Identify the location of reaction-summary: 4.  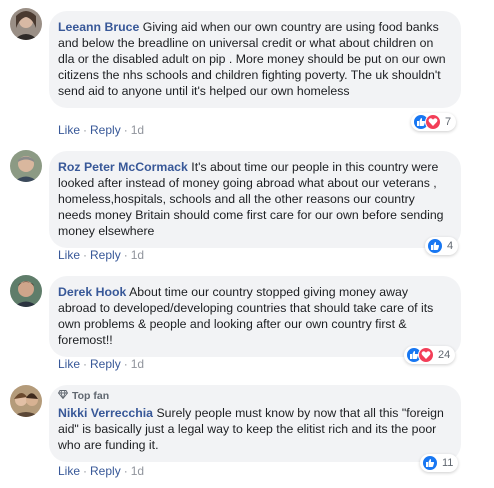
(442, 246).